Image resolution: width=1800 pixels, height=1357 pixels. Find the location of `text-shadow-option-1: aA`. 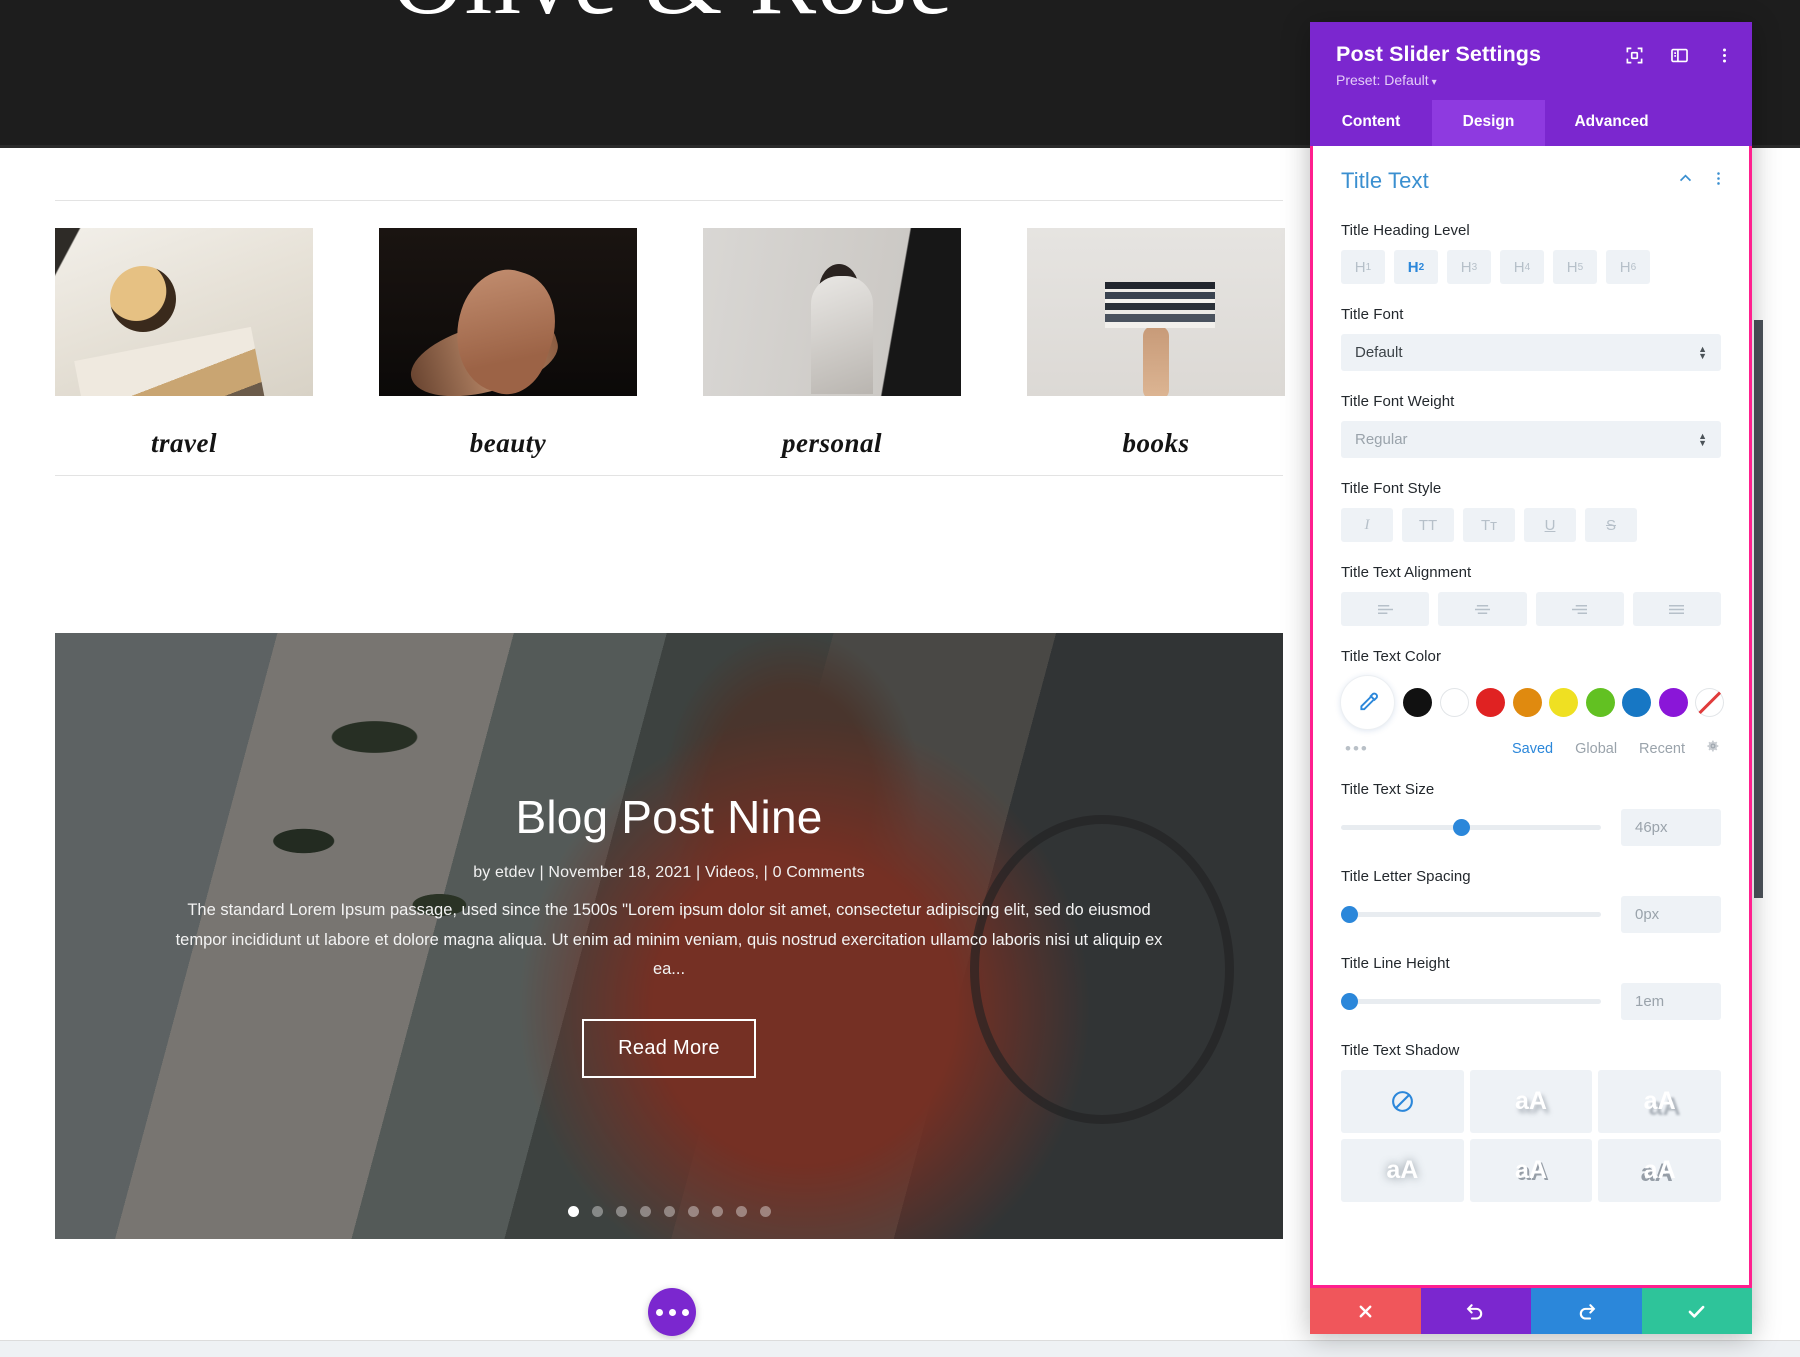

text-shadow-option-1: aA is located at coordinates (1531, 1101).